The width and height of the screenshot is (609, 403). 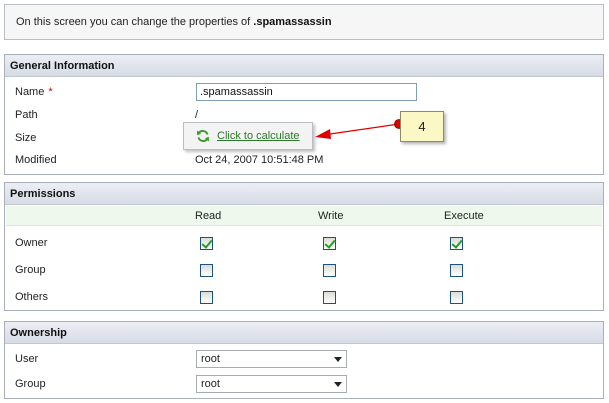 I want to click on callout-arrow, so click(x=359, y=129).